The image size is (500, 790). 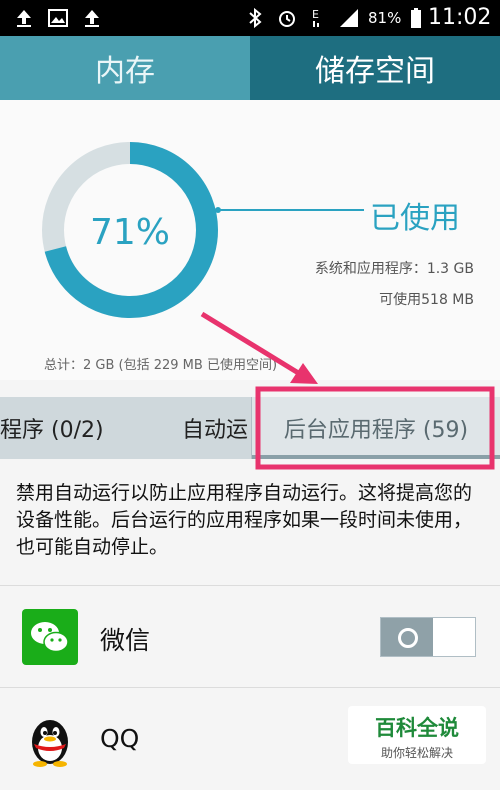 I want to click on watermark: 百科全说 助你轻松解决, so click(x=417, y=735).